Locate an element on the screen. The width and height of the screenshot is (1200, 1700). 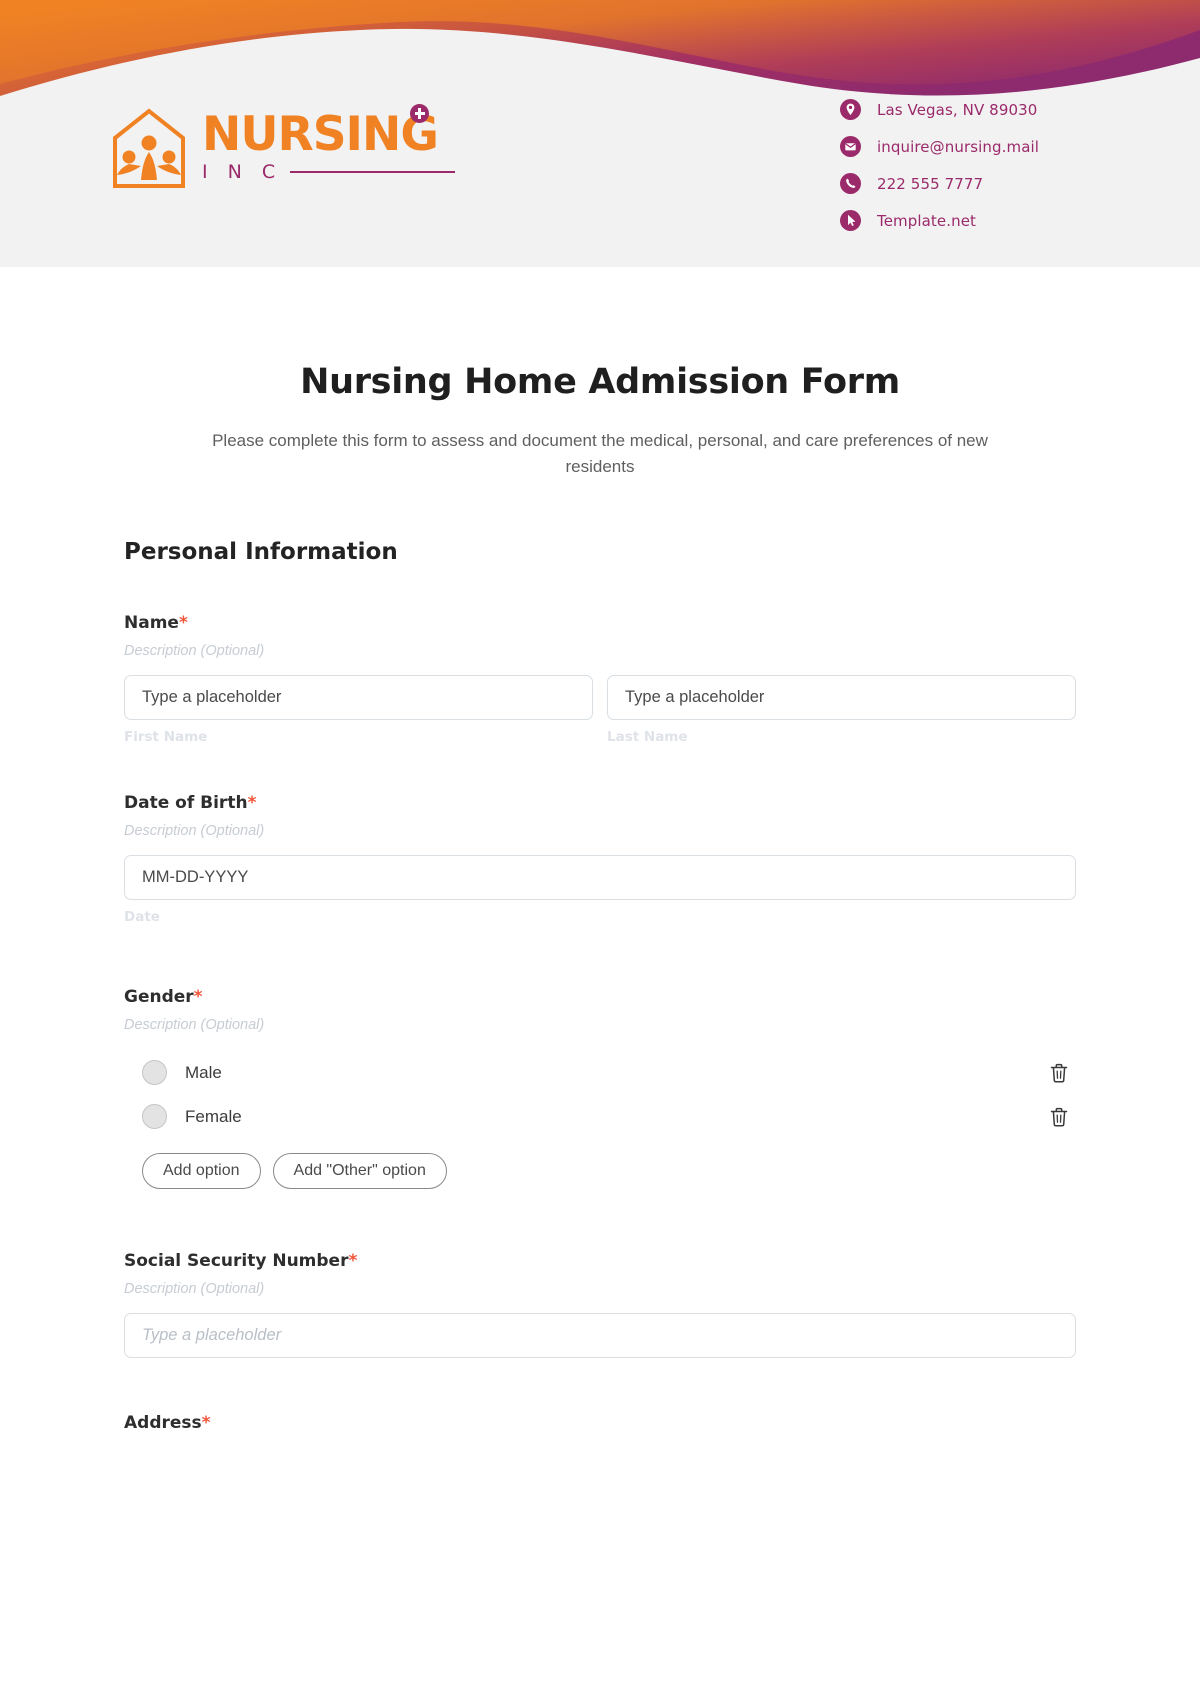
field-gender-label: Gender* is located at coordinates (600, 997).